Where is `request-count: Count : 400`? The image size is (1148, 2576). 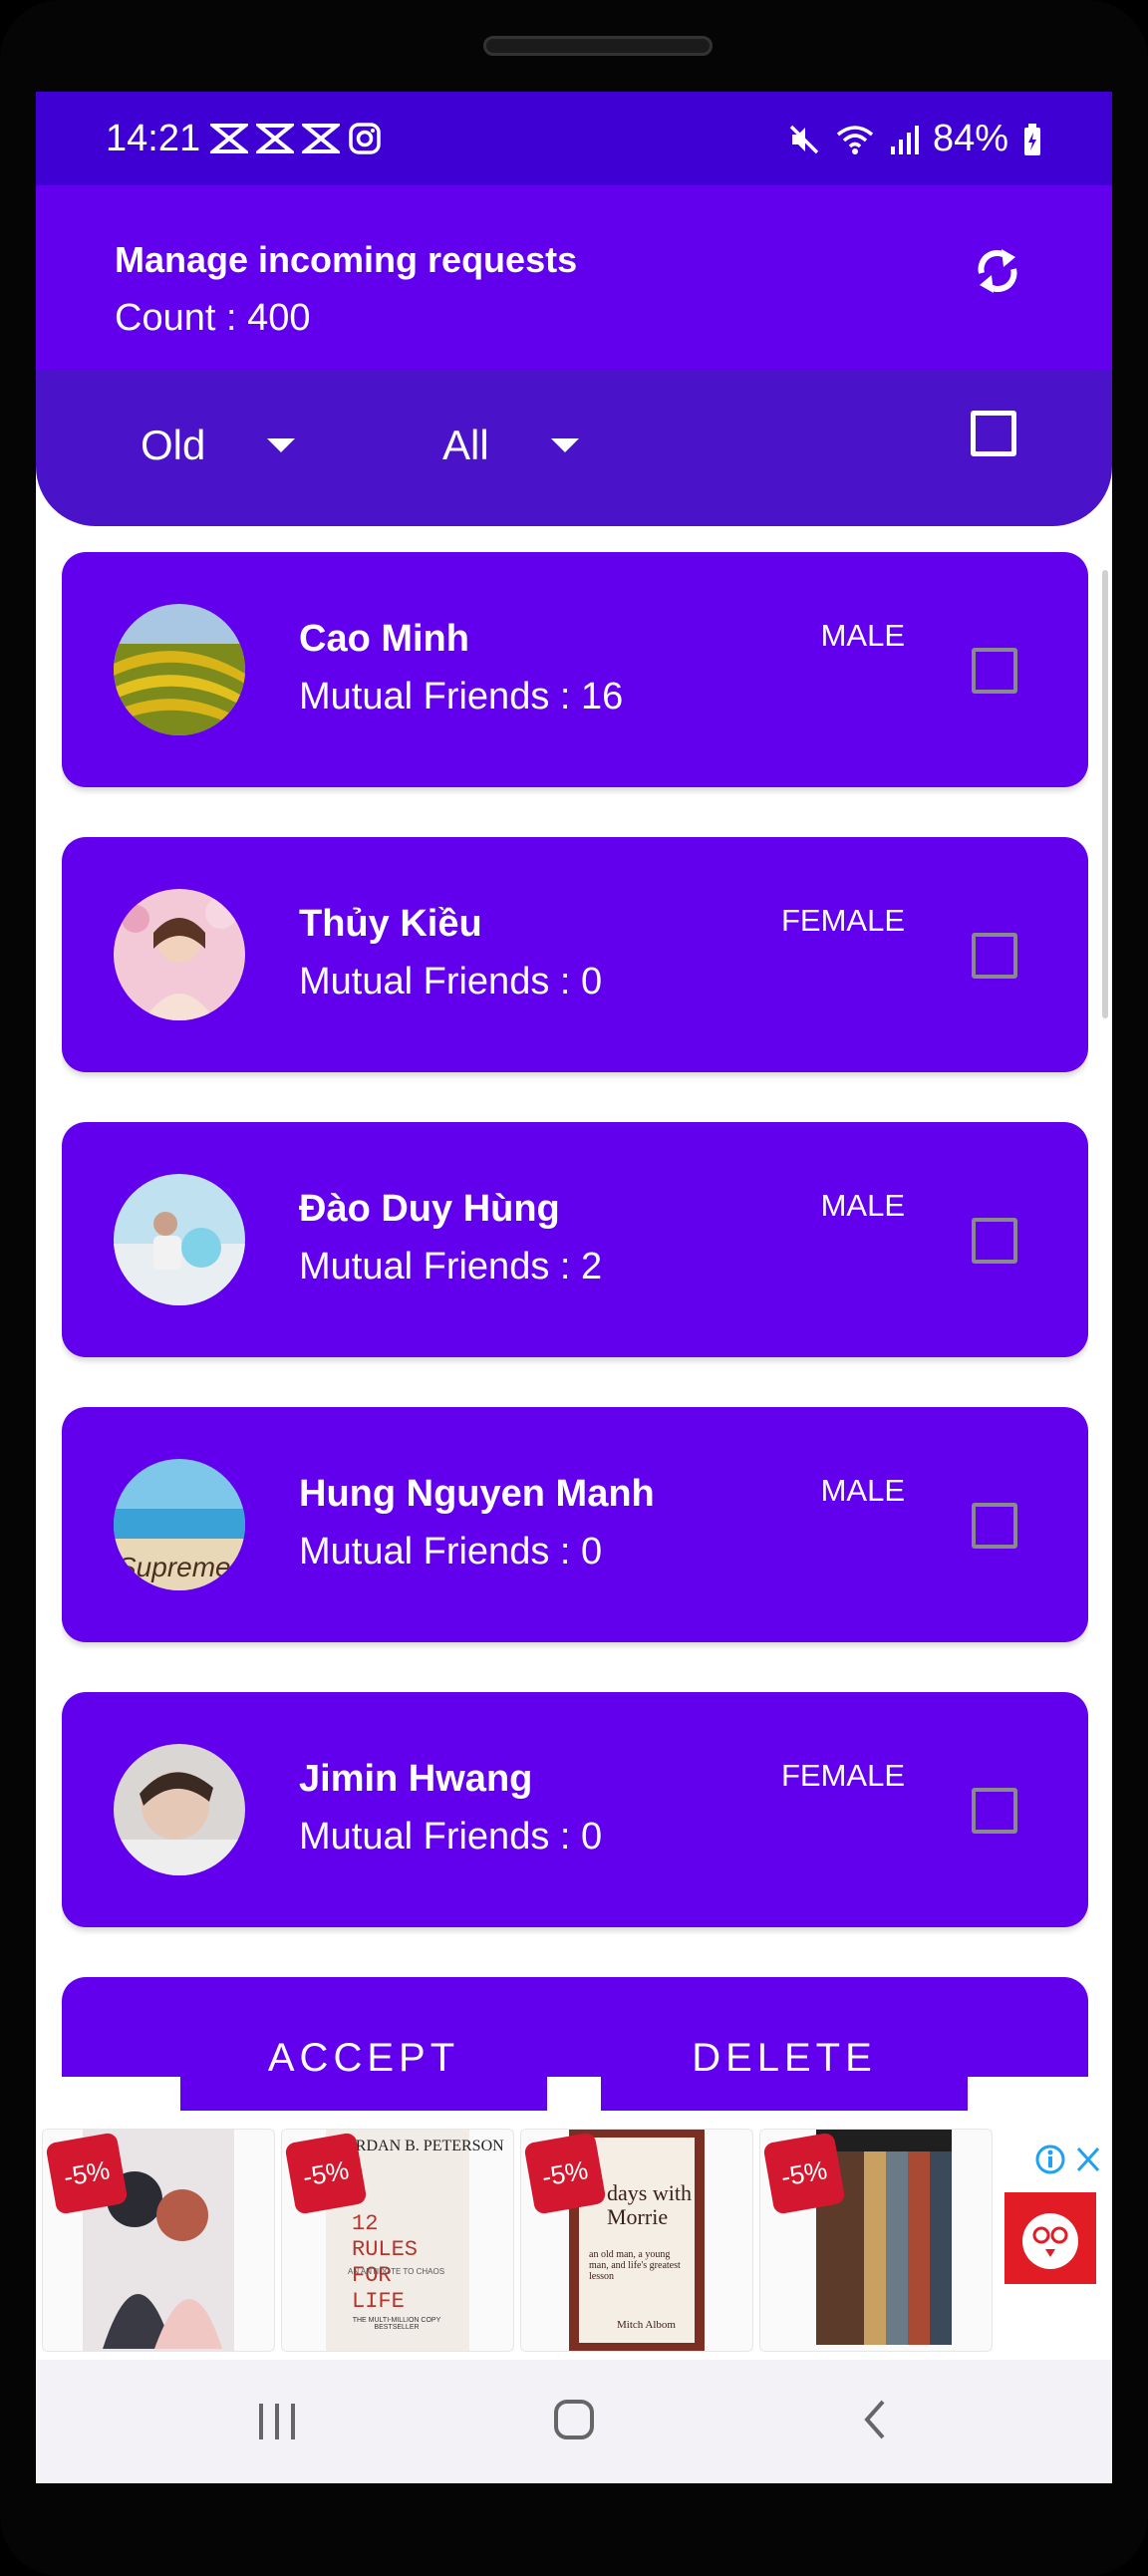 request-count: Count : 400 is located at coordinates (213, 318).